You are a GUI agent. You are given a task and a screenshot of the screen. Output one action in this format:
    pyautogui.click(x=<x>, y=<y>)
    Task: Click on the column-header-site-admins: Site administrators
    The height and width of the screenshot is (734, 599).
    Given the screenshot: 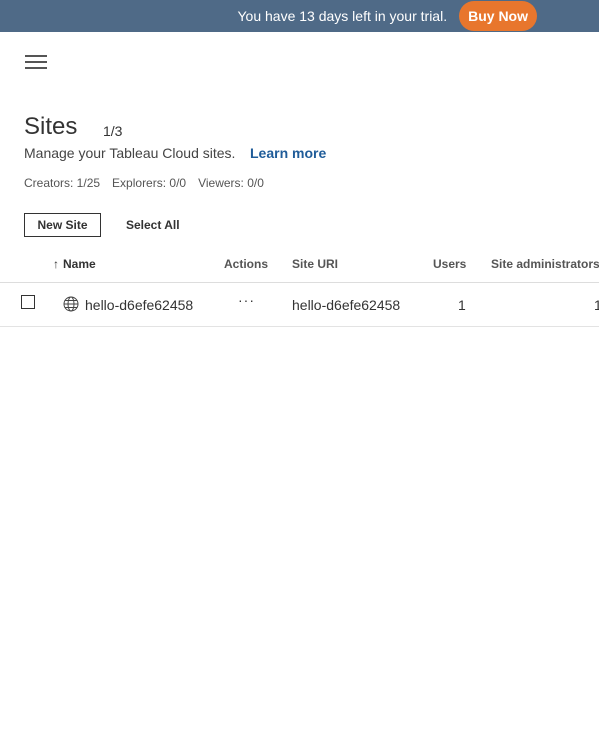 What is the action you would take?
    pyautogui.click(x=545, y=264)
    